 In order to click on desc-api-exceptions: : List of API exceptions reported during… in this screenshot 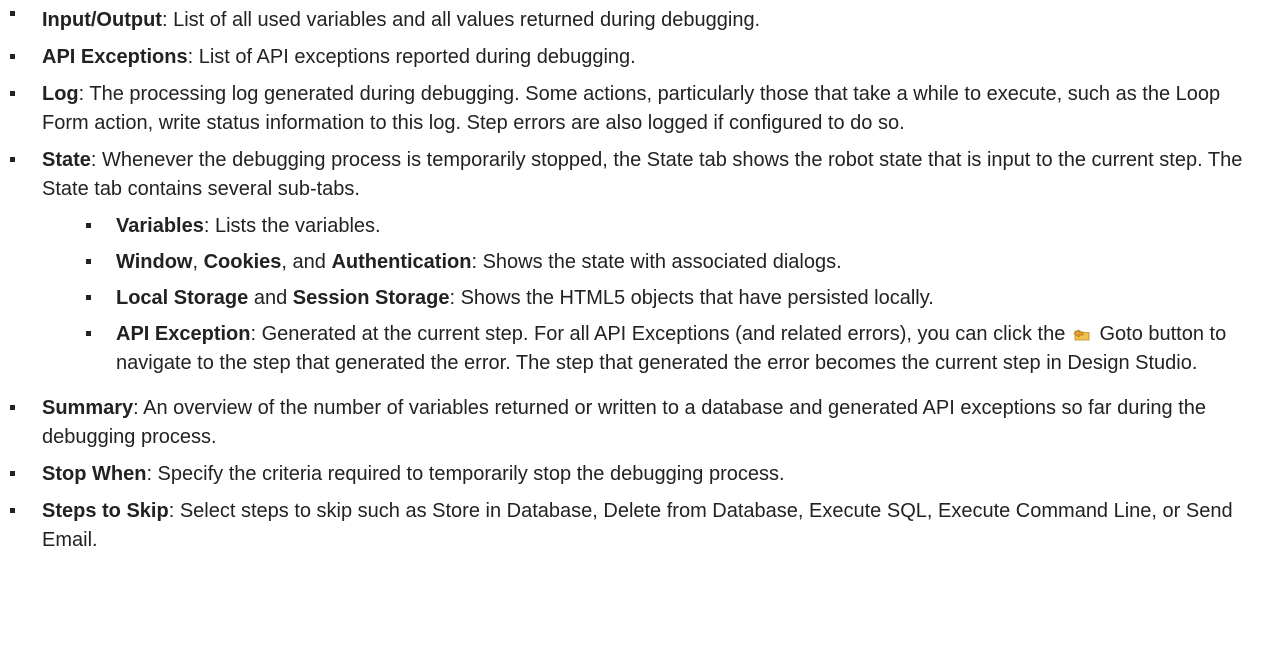, I will do `click(411, 57)`.